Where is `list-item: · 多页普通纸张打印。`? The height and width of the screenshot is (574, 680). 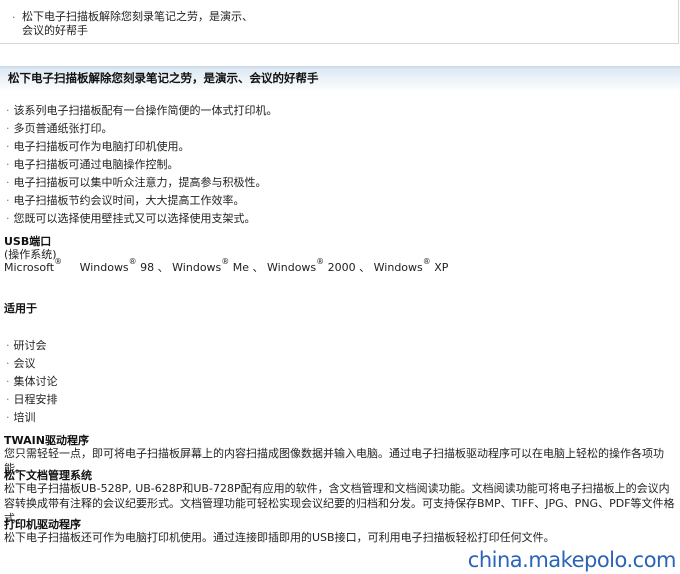 list-item: · 多页普通纸张打印。 is located at coordinates (59, 128).